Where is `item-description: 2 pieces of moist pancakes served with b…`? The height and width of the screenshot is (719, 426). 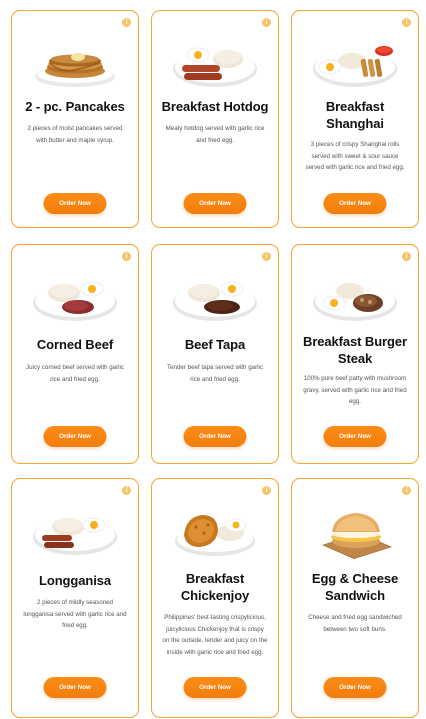 item-description: 2 pieces of moist pancakes served with b… is located at coordinates (75, 134).